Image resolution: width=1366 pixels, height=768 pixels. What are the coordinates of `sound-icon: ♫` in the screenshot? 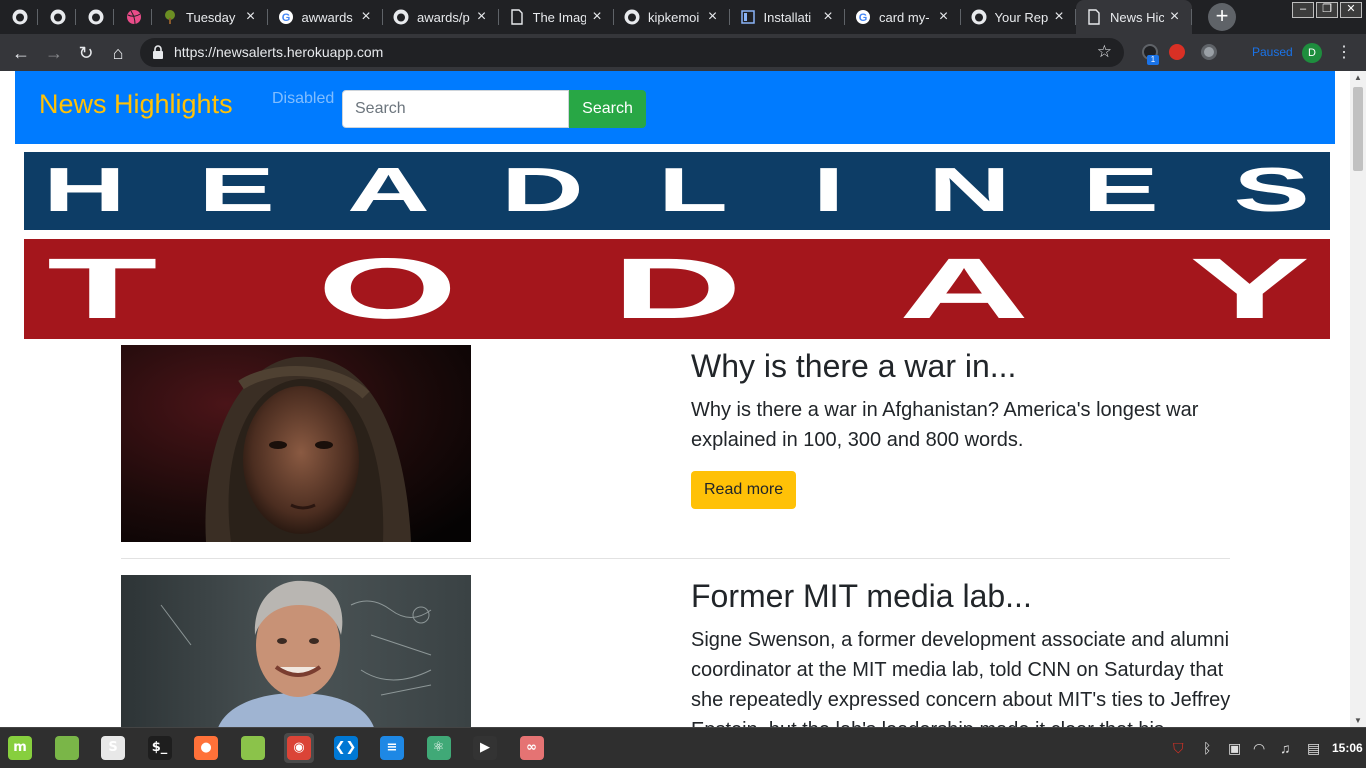 It's located at (1285, 748).